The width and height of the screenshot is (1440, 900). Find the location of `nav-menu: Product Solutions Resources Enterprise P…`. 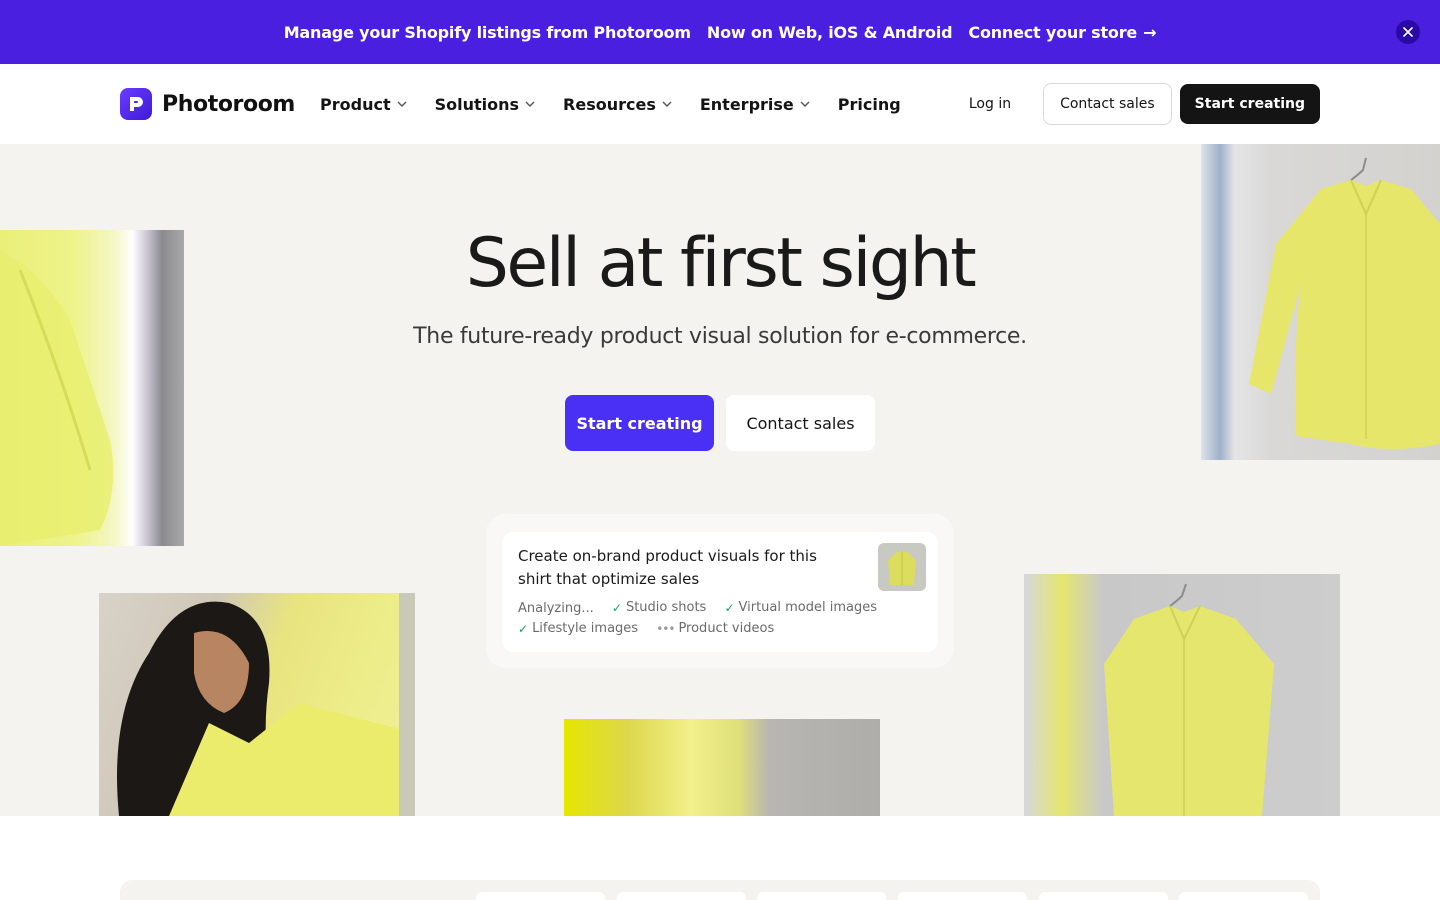

nav-menu: Product Solutions Resources Enterprise P… is located at coordinates (610, 104).